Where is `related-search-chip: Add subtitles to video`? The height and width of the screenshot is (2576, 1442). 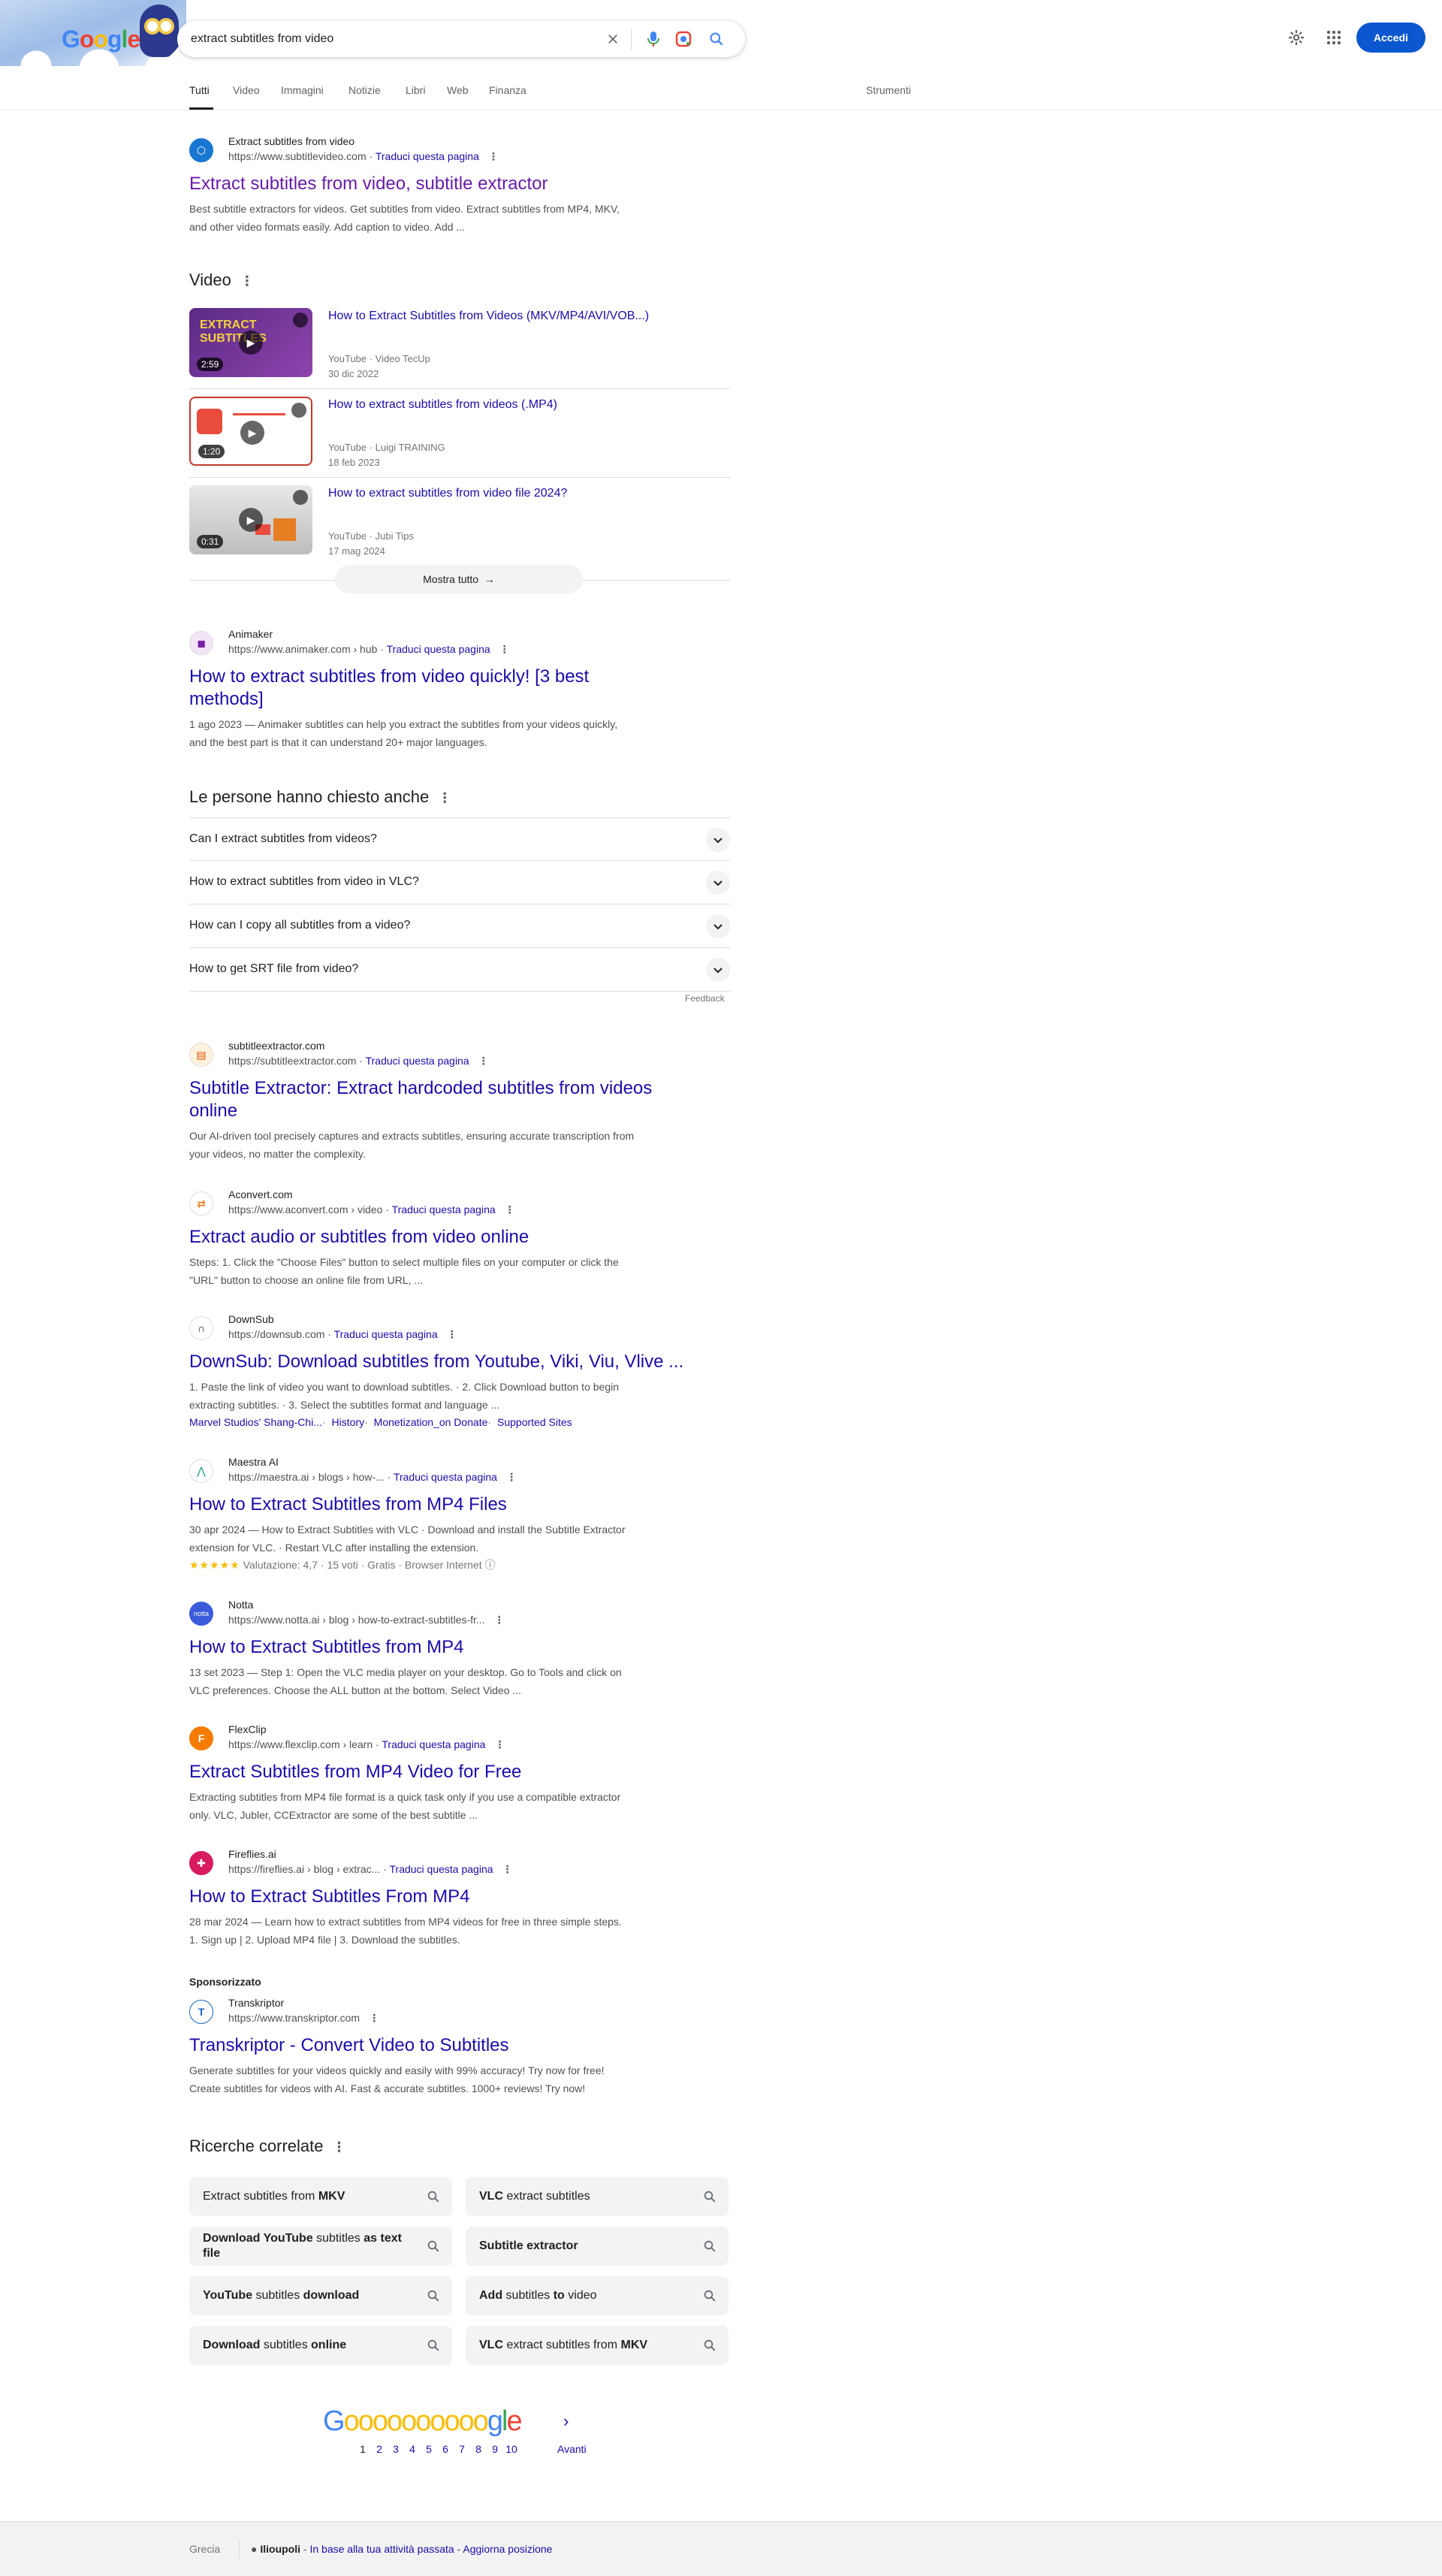 related-search-chip: Add subtitles to video is located at coordinates (598, 2295).